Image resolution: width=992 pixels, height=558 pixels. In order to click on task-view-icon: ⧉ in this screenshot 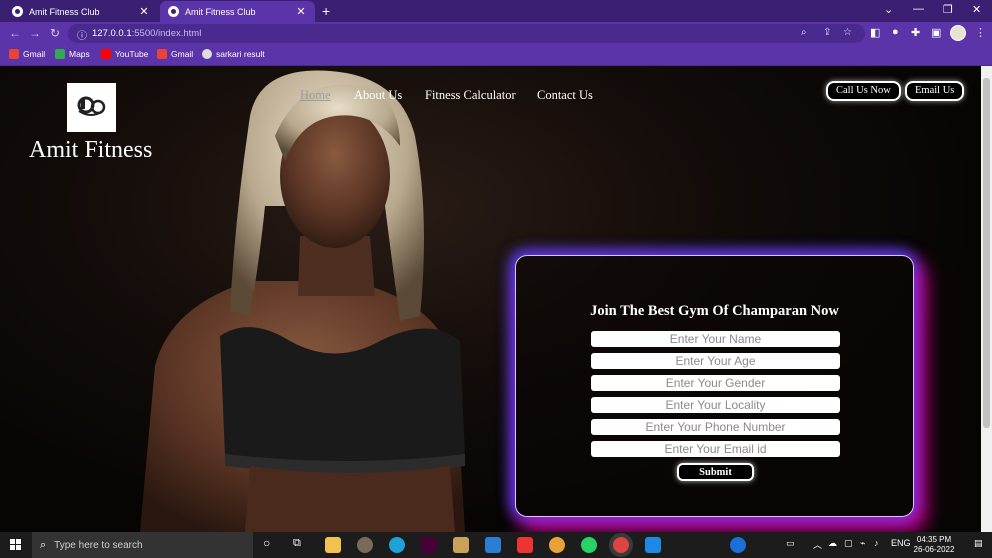, I will do `click(297, 543)`.